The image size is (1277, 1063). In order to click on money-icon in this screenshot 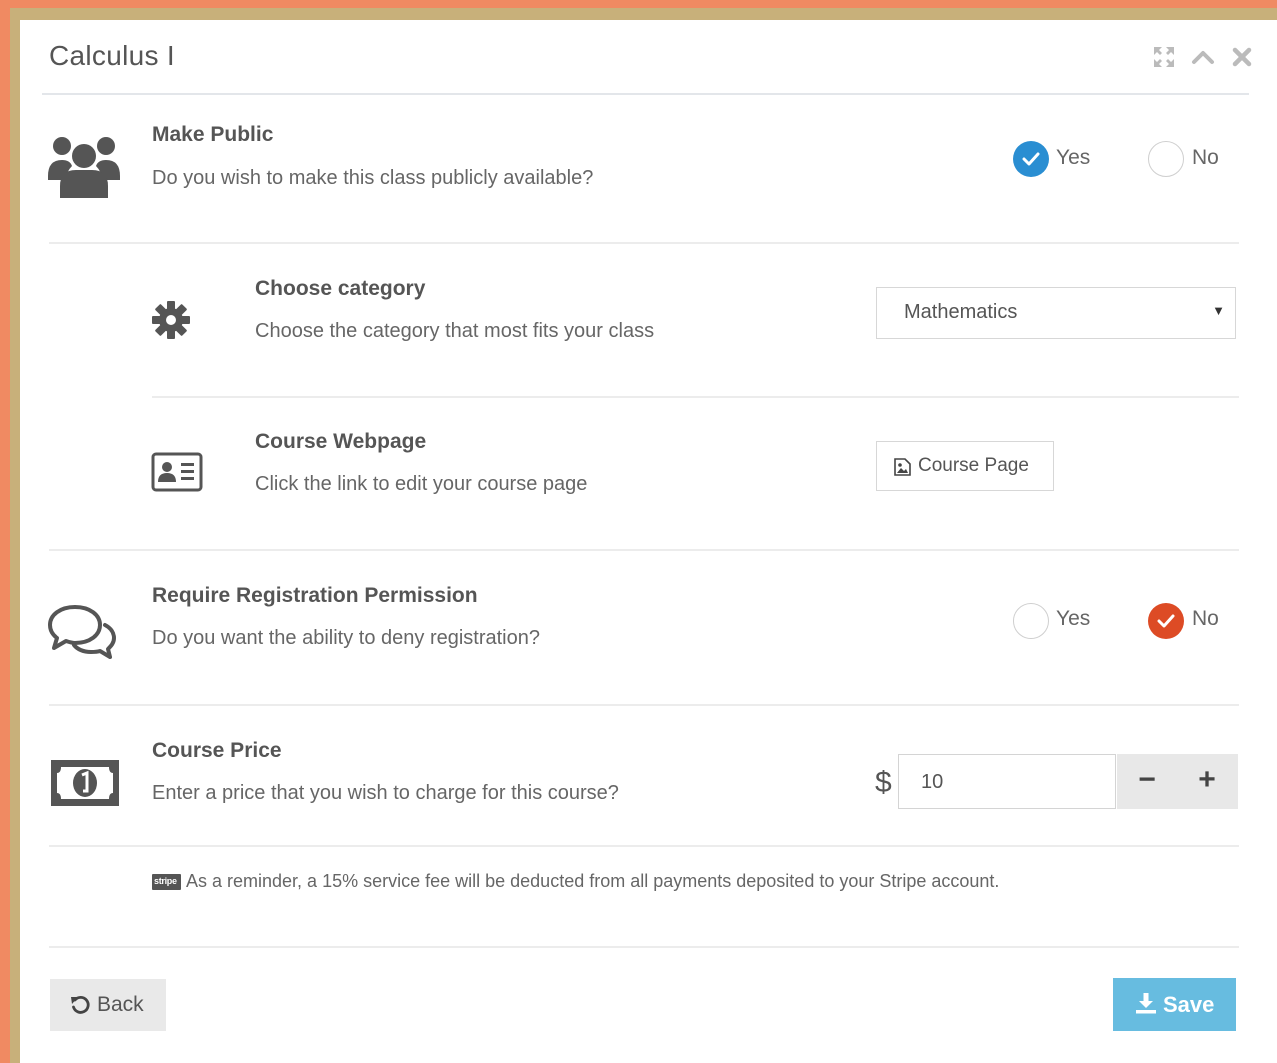, I will do `click(85, 783)`.